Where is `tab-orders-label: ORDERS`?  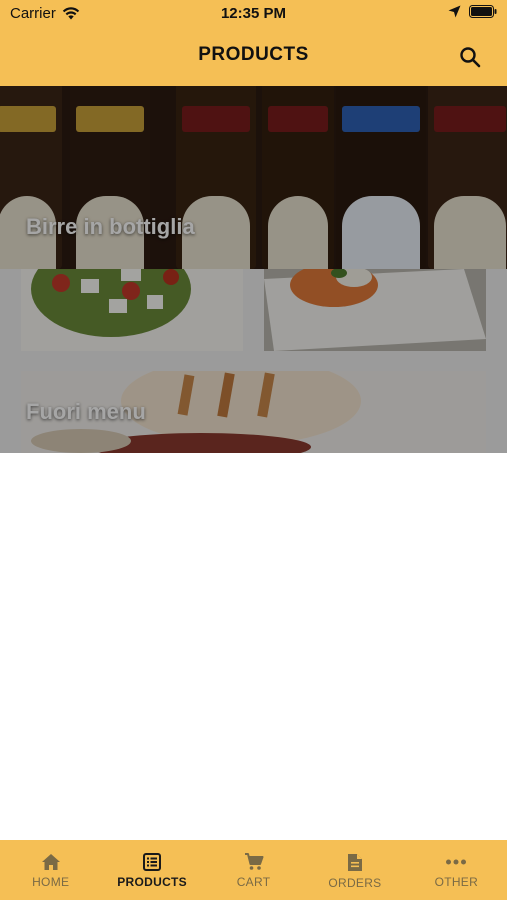
tab-orders-label: ORDERS is located at coordinates (355, 883).